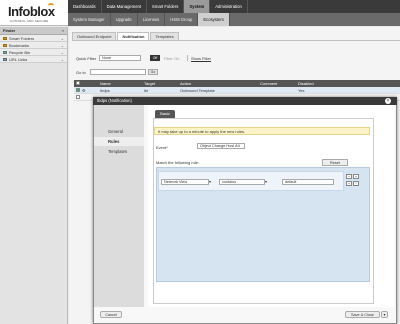  I want to click on save-close-button: Save & Close, so click(362, 314).